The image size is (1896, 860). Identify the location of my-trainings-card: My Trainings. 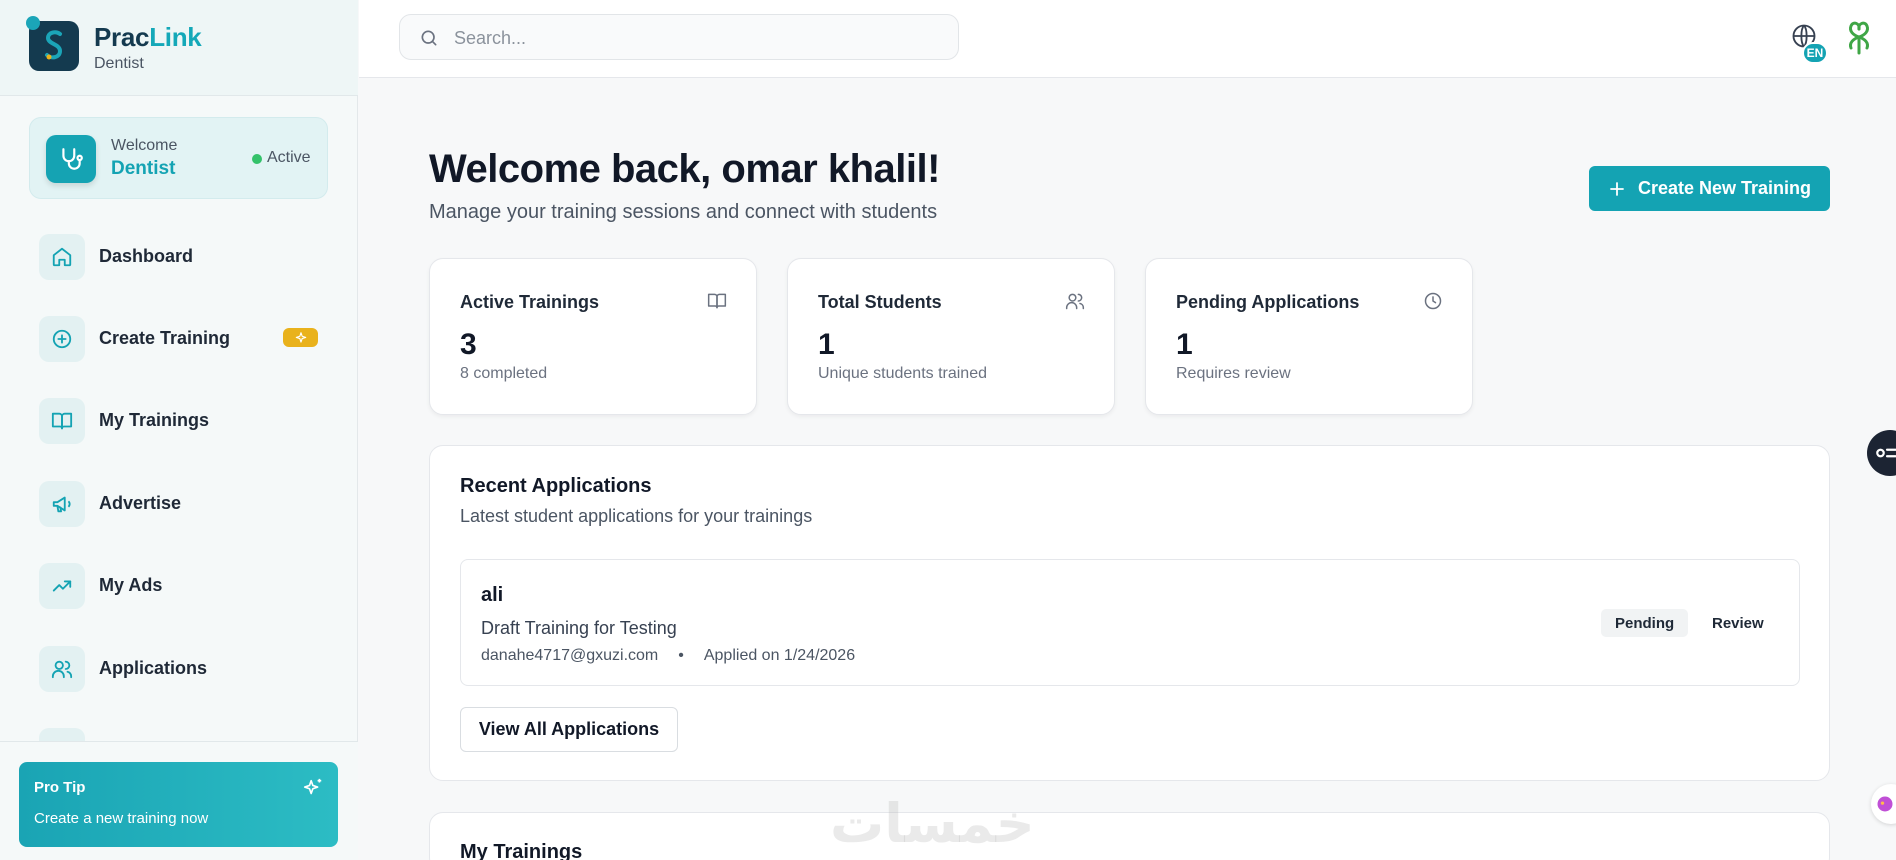
(1129, 836).